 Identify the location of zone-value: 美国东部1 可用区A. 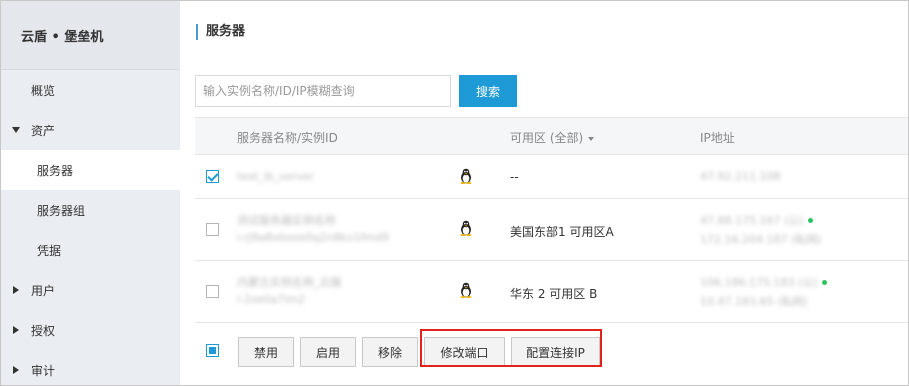
(562, 232).